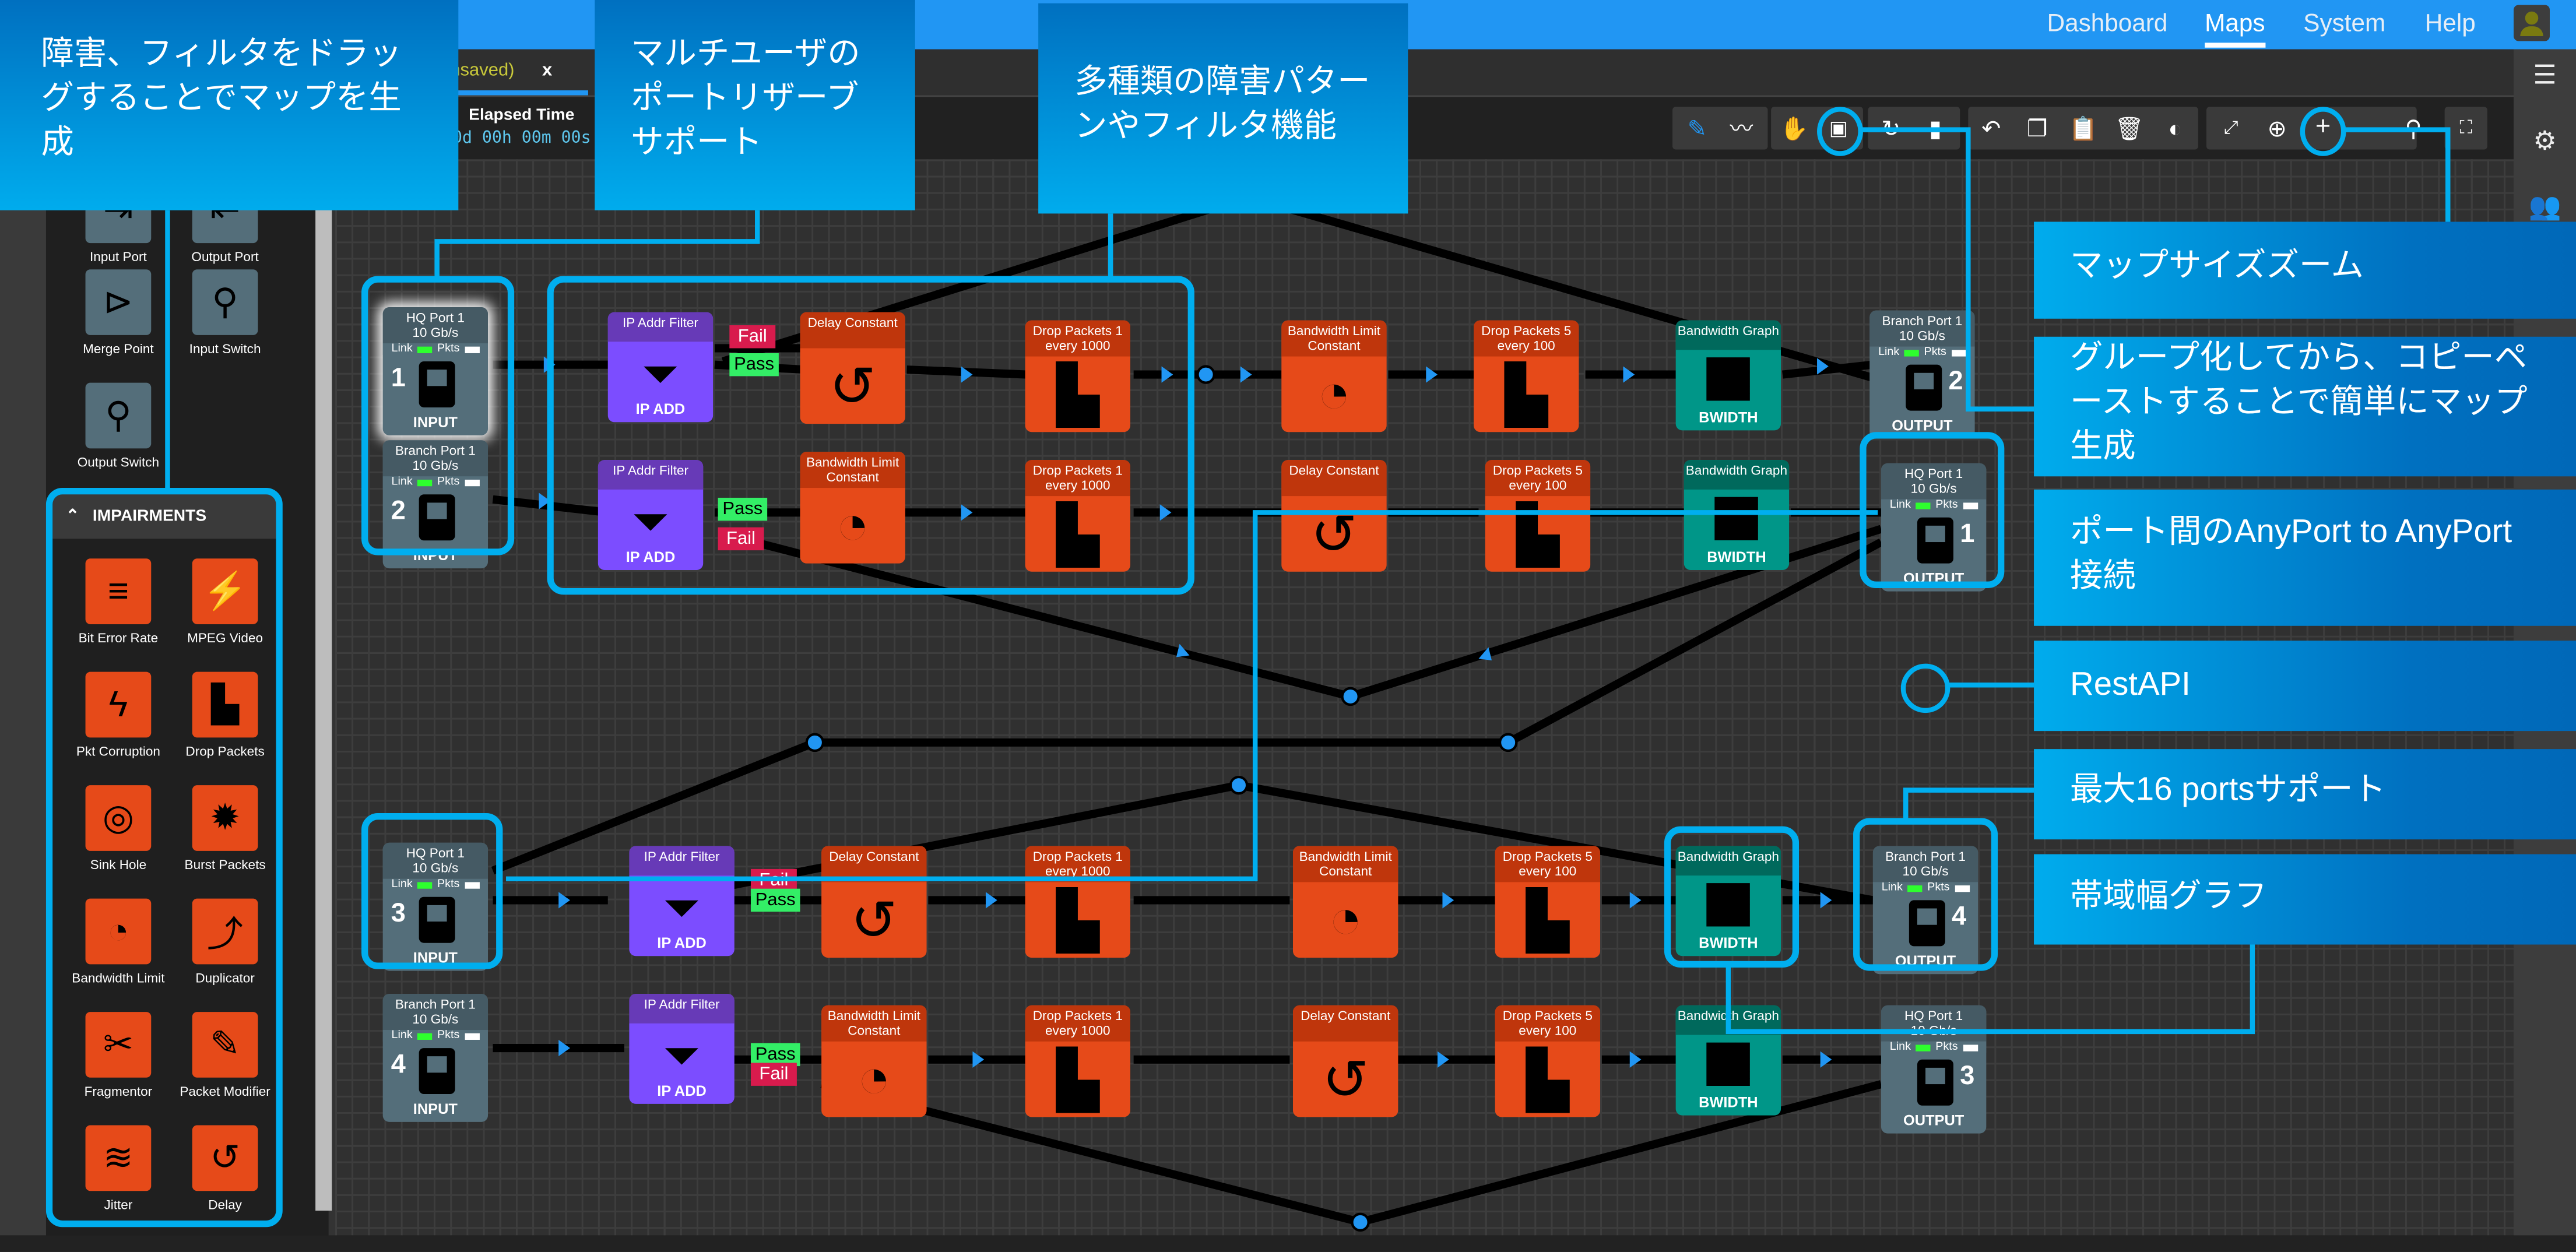 This screenshot has width=2576, height=1252. What do you see at coordinates (1970, 1047) in the screenshot?
I see `pkts-led` at bounding box center [1970, 1047].